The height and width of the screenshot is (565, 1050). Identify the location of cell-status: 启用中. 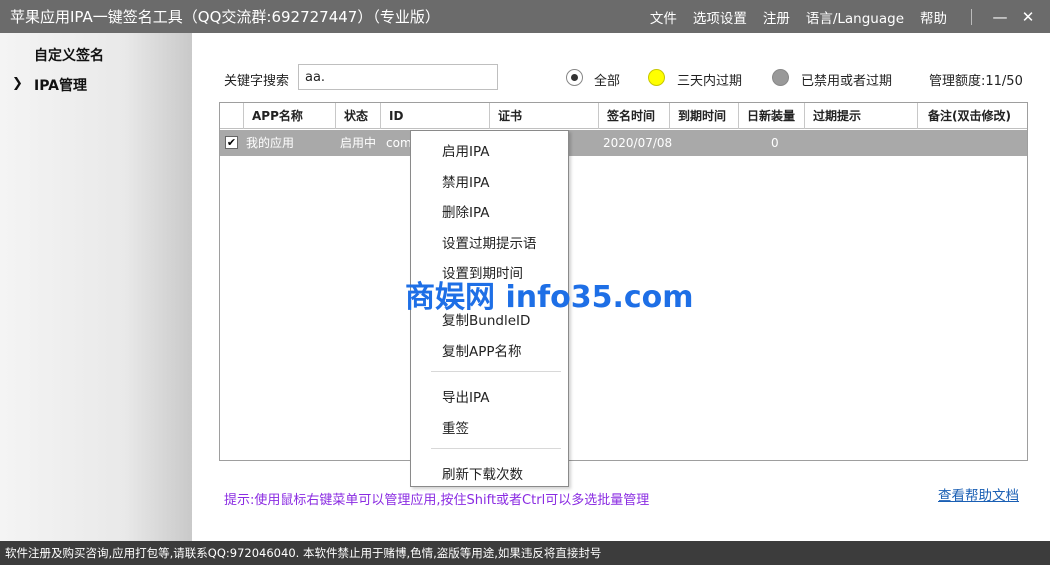
(358, 143).